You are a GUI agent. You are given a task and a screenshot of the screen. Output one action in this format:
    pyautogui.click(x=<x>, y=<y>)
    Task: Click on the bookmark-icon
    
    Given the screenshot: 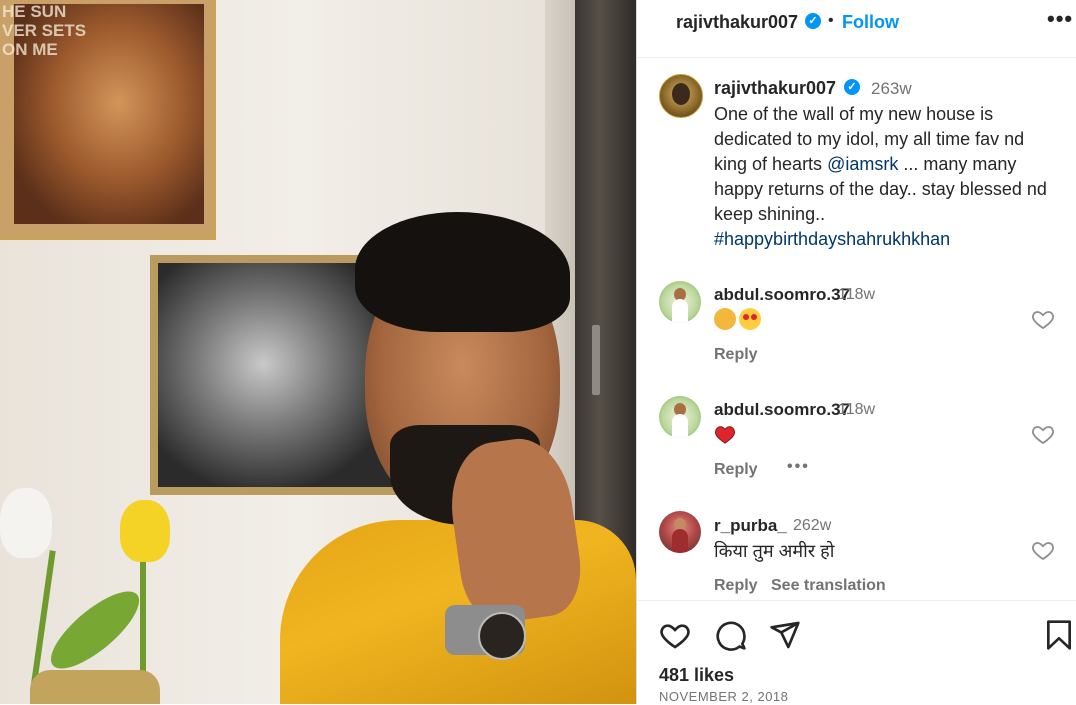 What is the action you would take?
    pyautogui.click(x=1059, y=635)
    